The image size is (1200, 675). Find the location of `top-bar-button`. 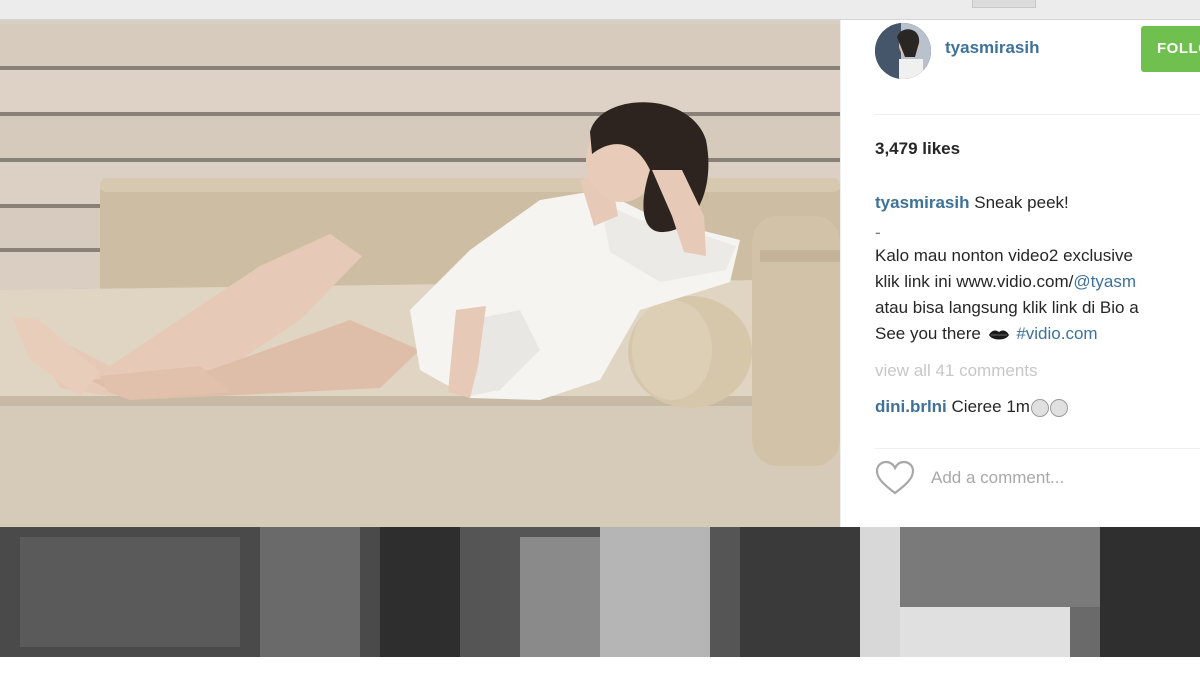

top-bar-button is located at coordinates (1004, 4).